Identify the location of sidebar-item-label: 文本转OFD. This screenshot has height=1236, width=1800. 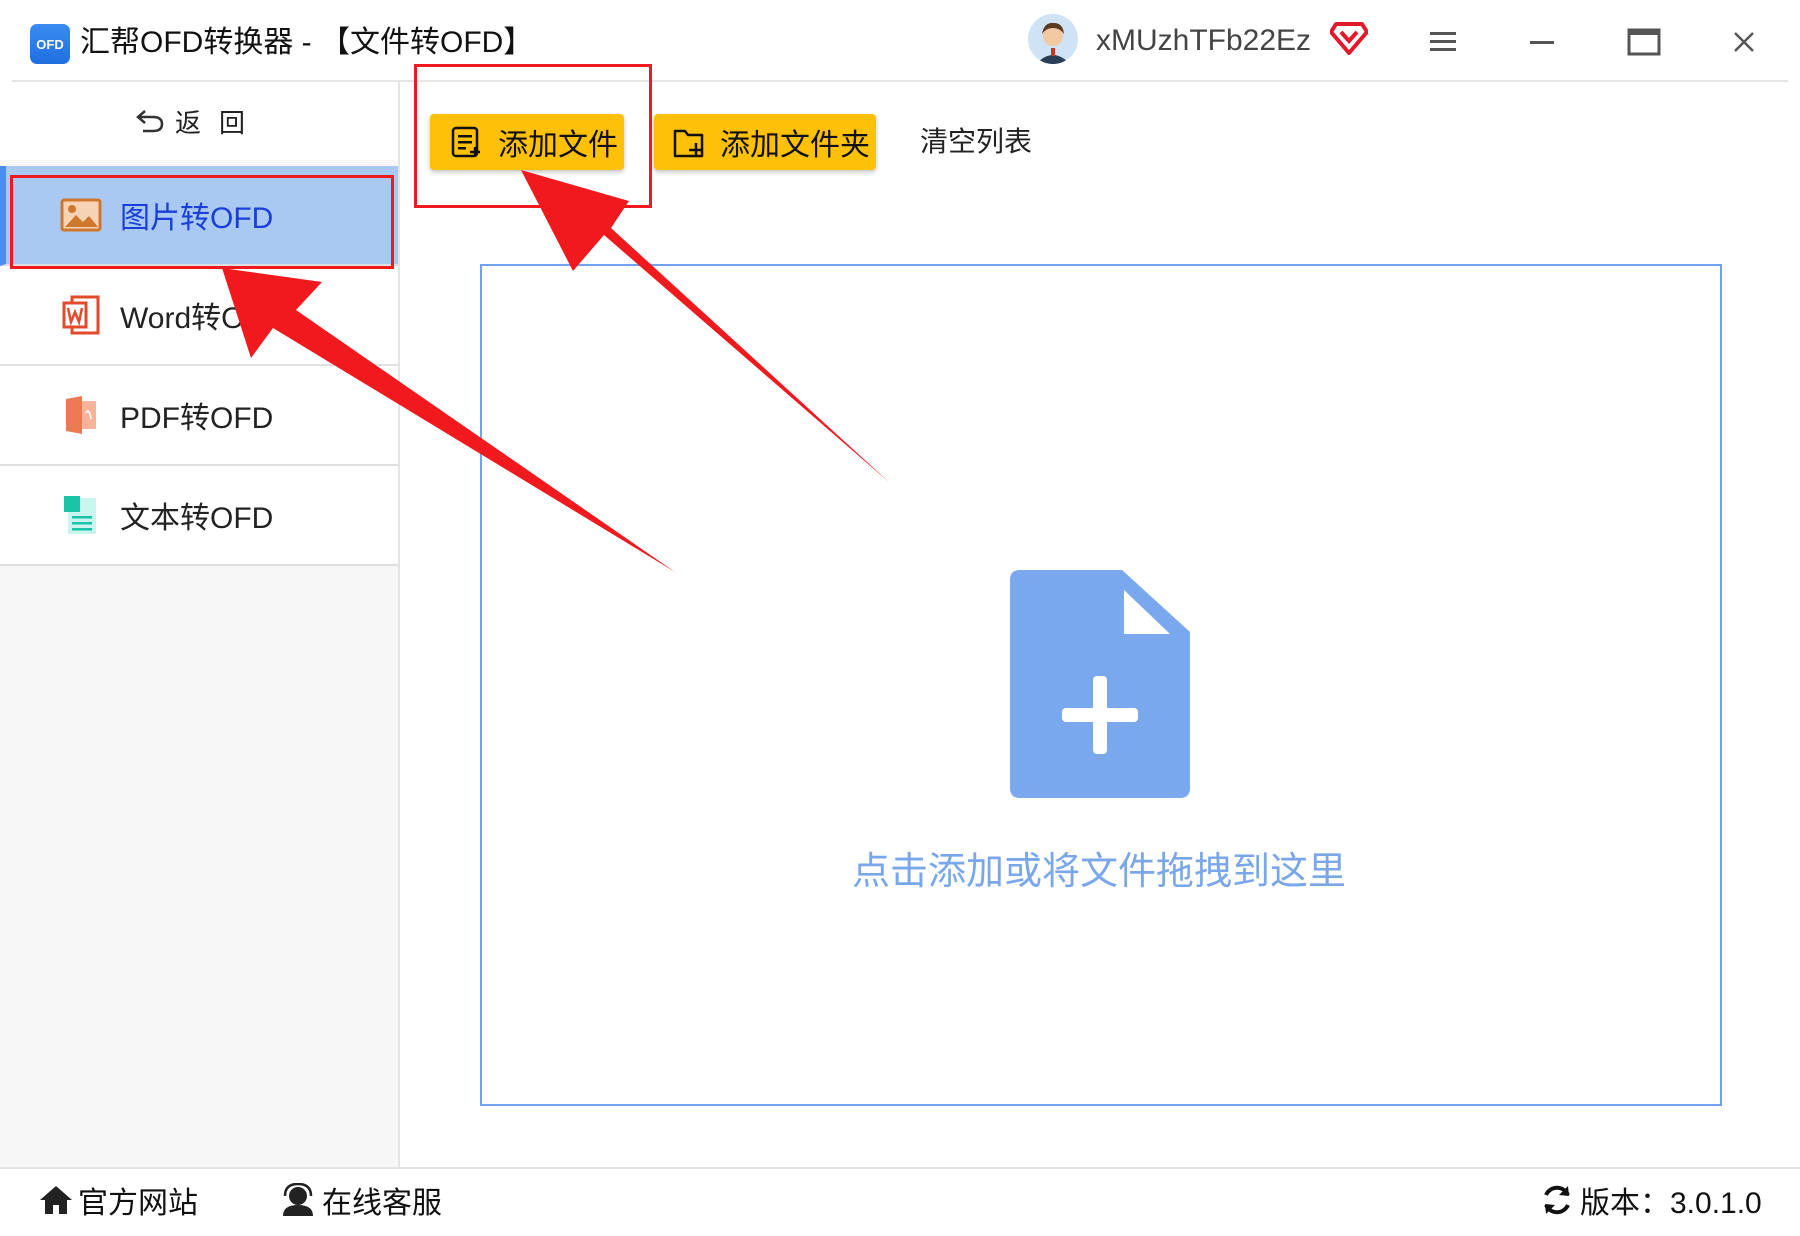
(197, 518).